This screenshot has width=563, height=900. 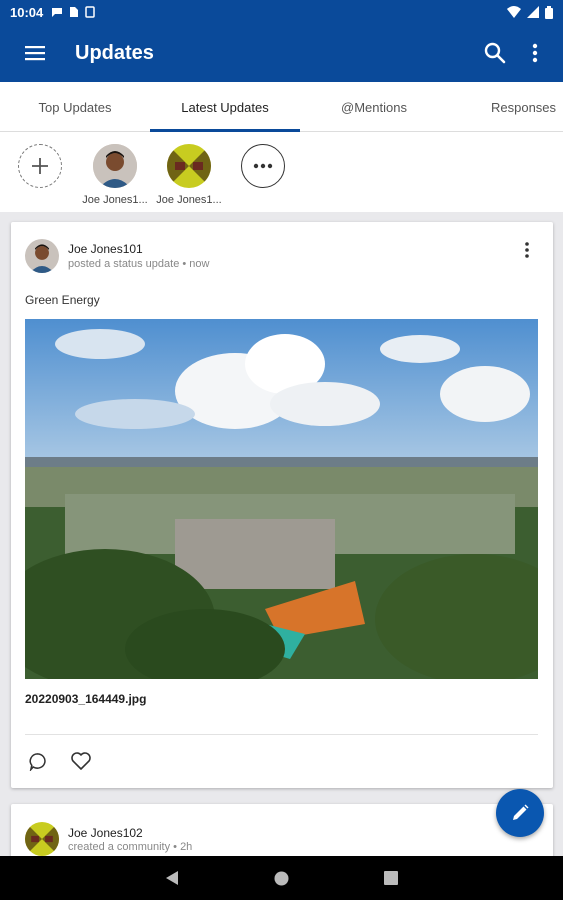 What do you see at coordinates (374, 107) in the screenshot?
I see `tab-mentions: @Mentions` at bounding box center [374, 107].